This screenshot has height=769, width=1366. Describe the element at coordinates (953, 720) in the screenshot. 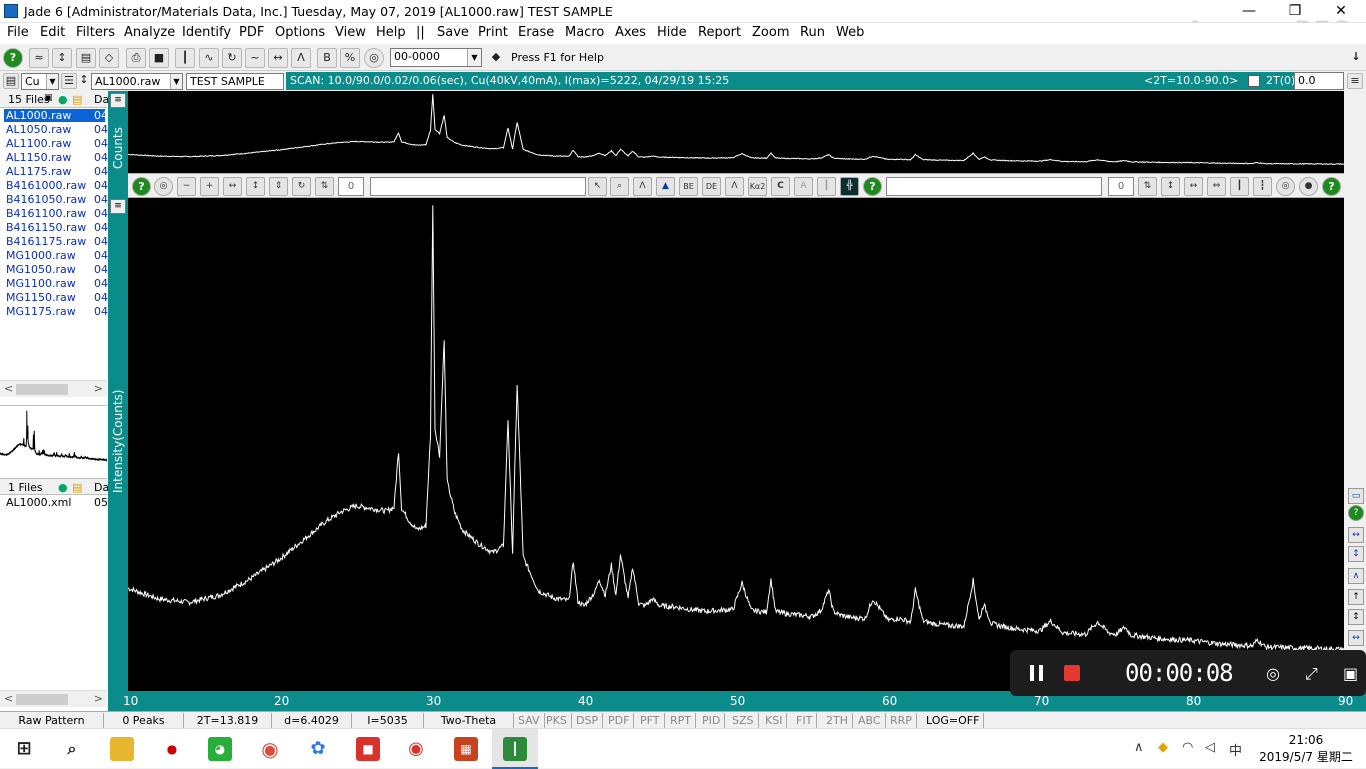

I see `status-log: LOG=OFF` at that location.